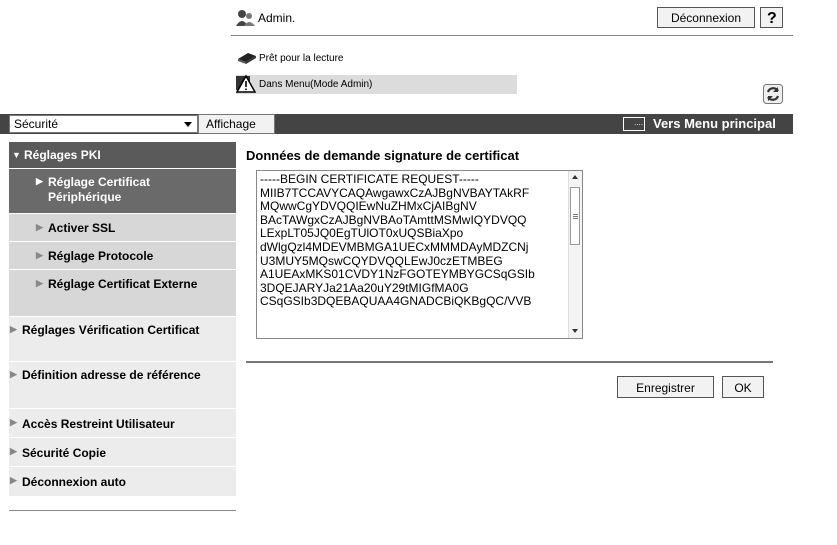 The height and width of the screenshot is (545, 837). What do you see at coordinates (16, 155) in the screenshot?
I see `triangle-down-icon: ▼` at bounding box center [16, 155].